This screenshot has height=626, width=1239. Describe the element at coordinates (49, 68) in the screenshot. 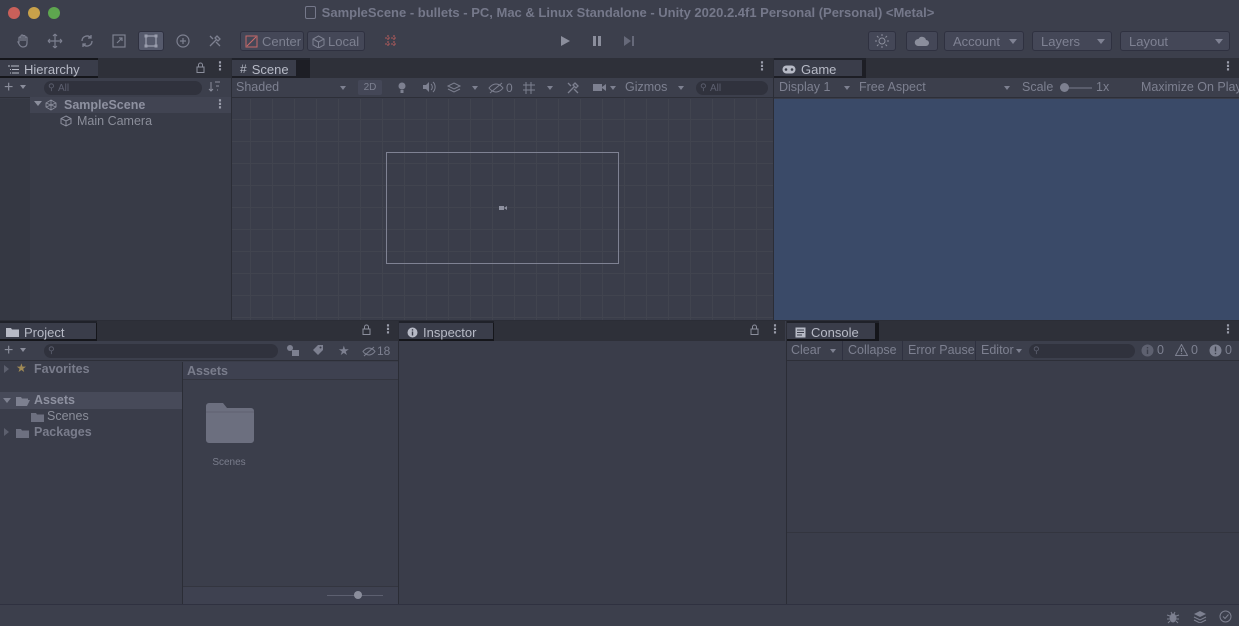

I see `tab-hierarchy: Hierarchy` at that location.